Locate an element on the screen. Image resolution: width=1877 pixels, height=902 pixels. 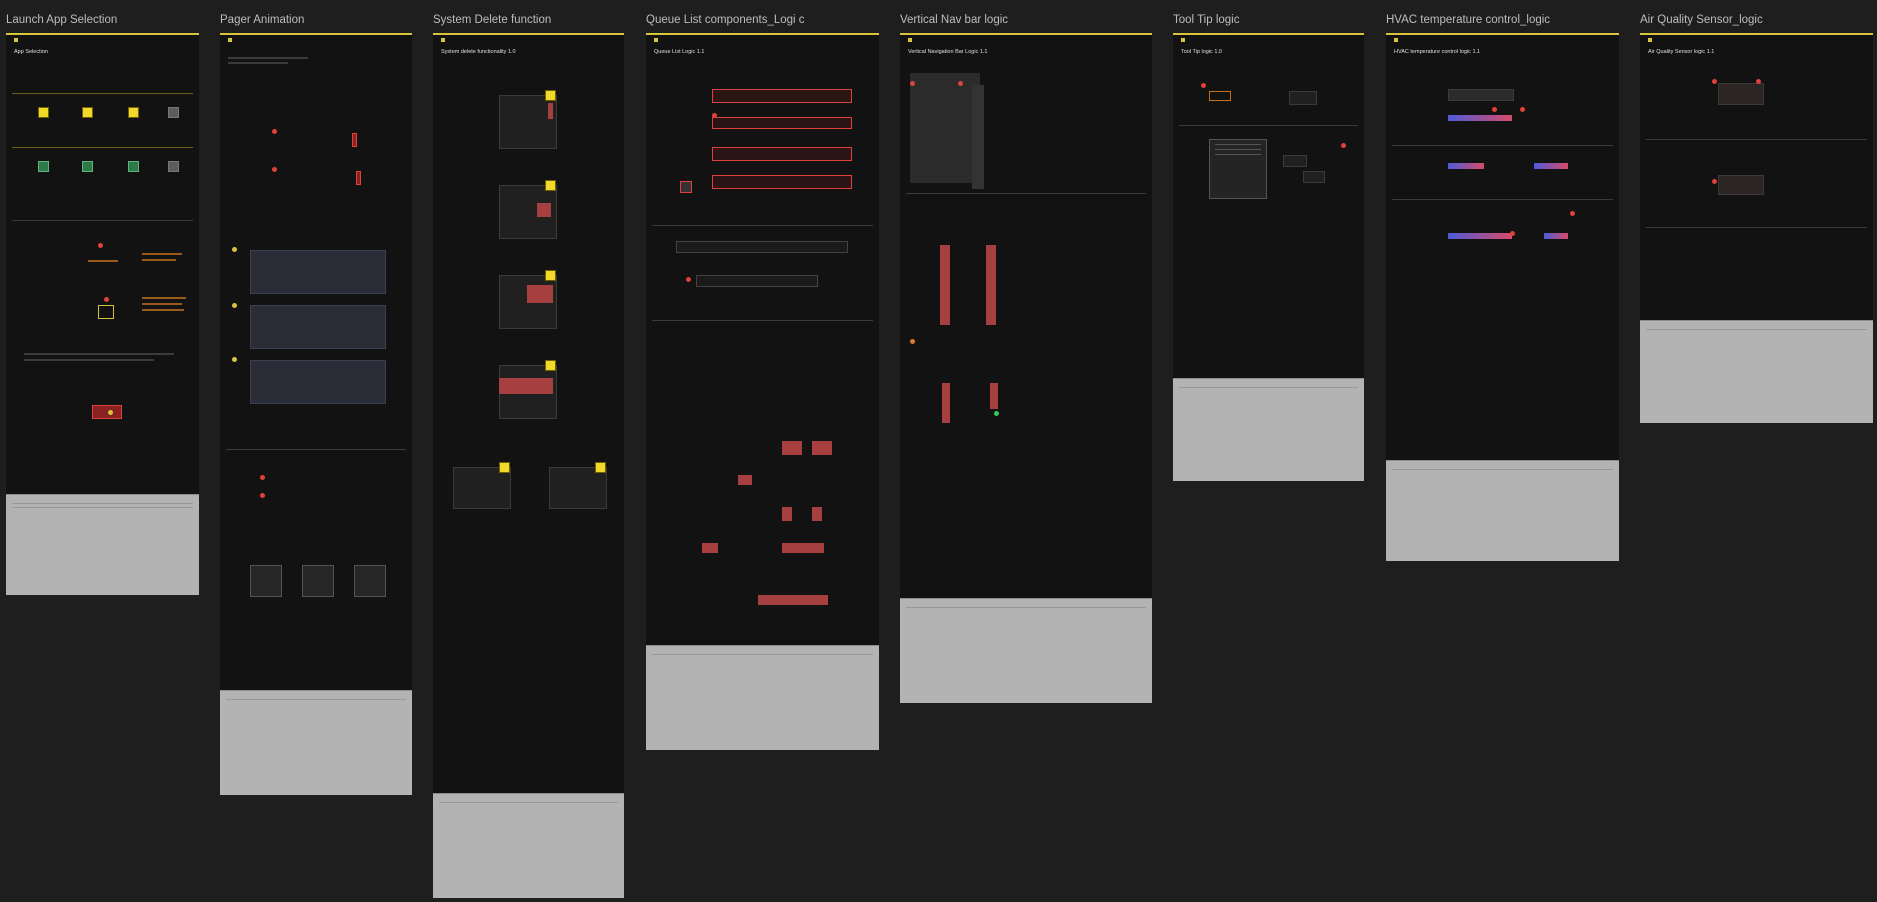
frame-title-airq: Air Quality Sensor_logic is located at coordinates (1701, 20).